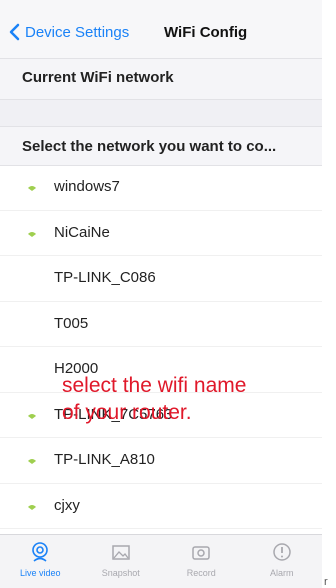 Image resolution: width=336 pixels, height=588 pixels. What do you see at coordinates (281, 573) in the screenshot?
I see `tab-alarm-label: Alarm` at bounding box center [281, 573].